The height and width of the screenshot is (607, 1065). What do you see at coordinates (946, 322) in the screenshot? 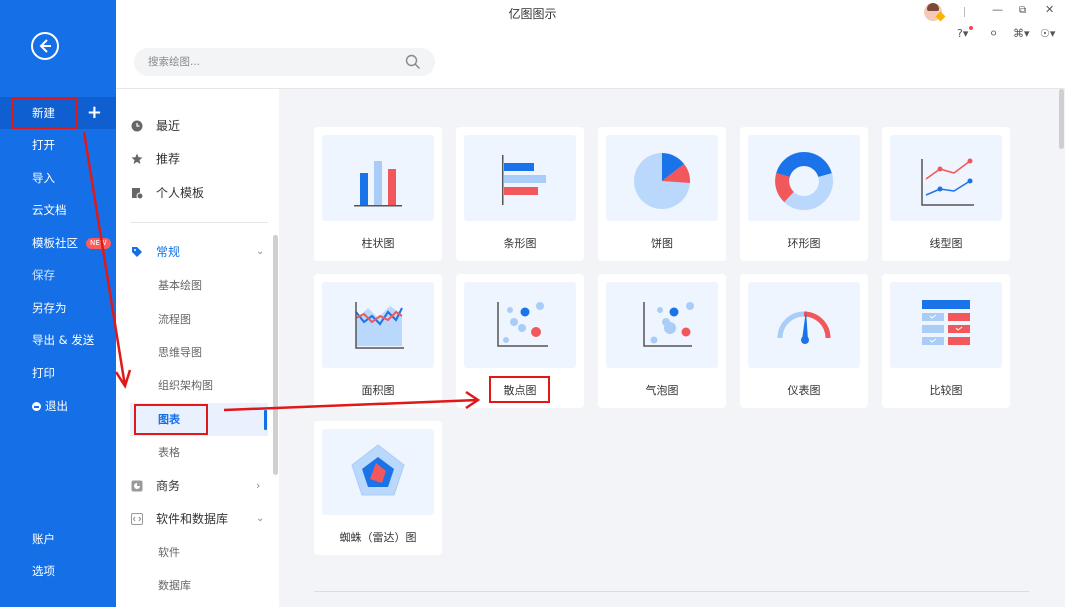
I see `comparison-chart-icon` at bounding box center [946, 322].